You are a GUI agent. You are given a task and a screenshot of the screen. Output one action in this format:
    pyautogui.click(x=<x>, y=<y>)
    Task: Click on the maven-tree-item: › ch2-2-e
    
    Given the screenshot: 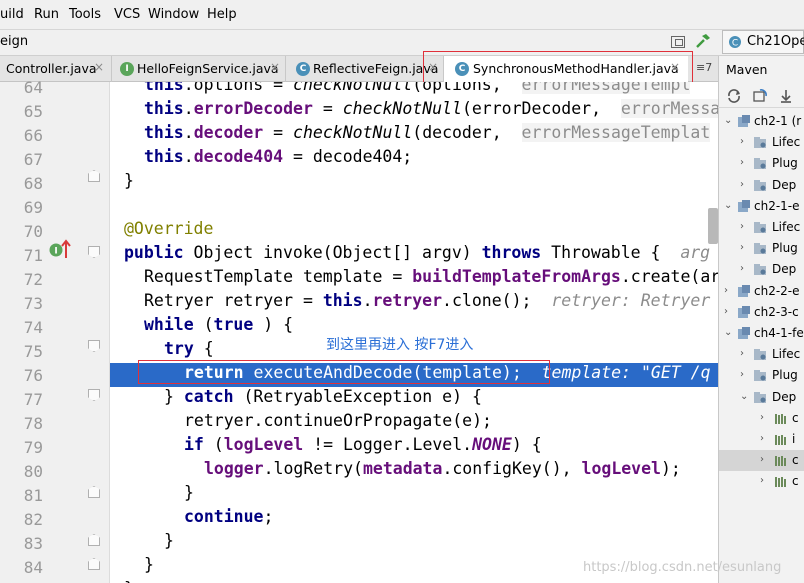 What is the action you would take?
    pyautogui.click(x=761, y=291)
    